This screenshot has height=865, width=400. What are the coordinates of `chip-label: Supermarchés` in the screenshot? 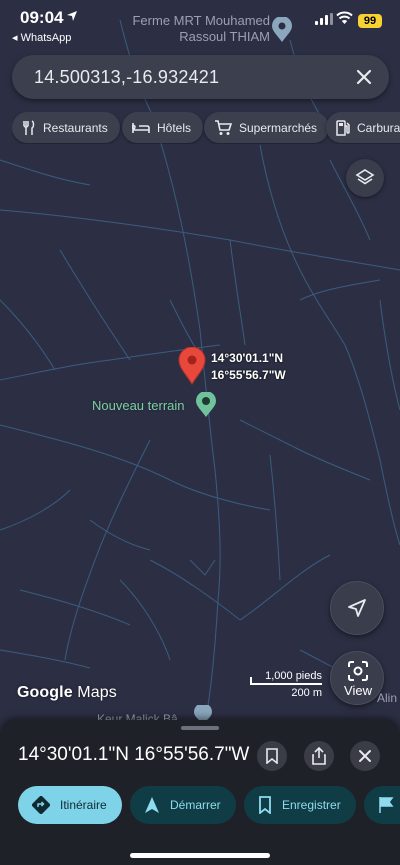 It's located at (278, 127).